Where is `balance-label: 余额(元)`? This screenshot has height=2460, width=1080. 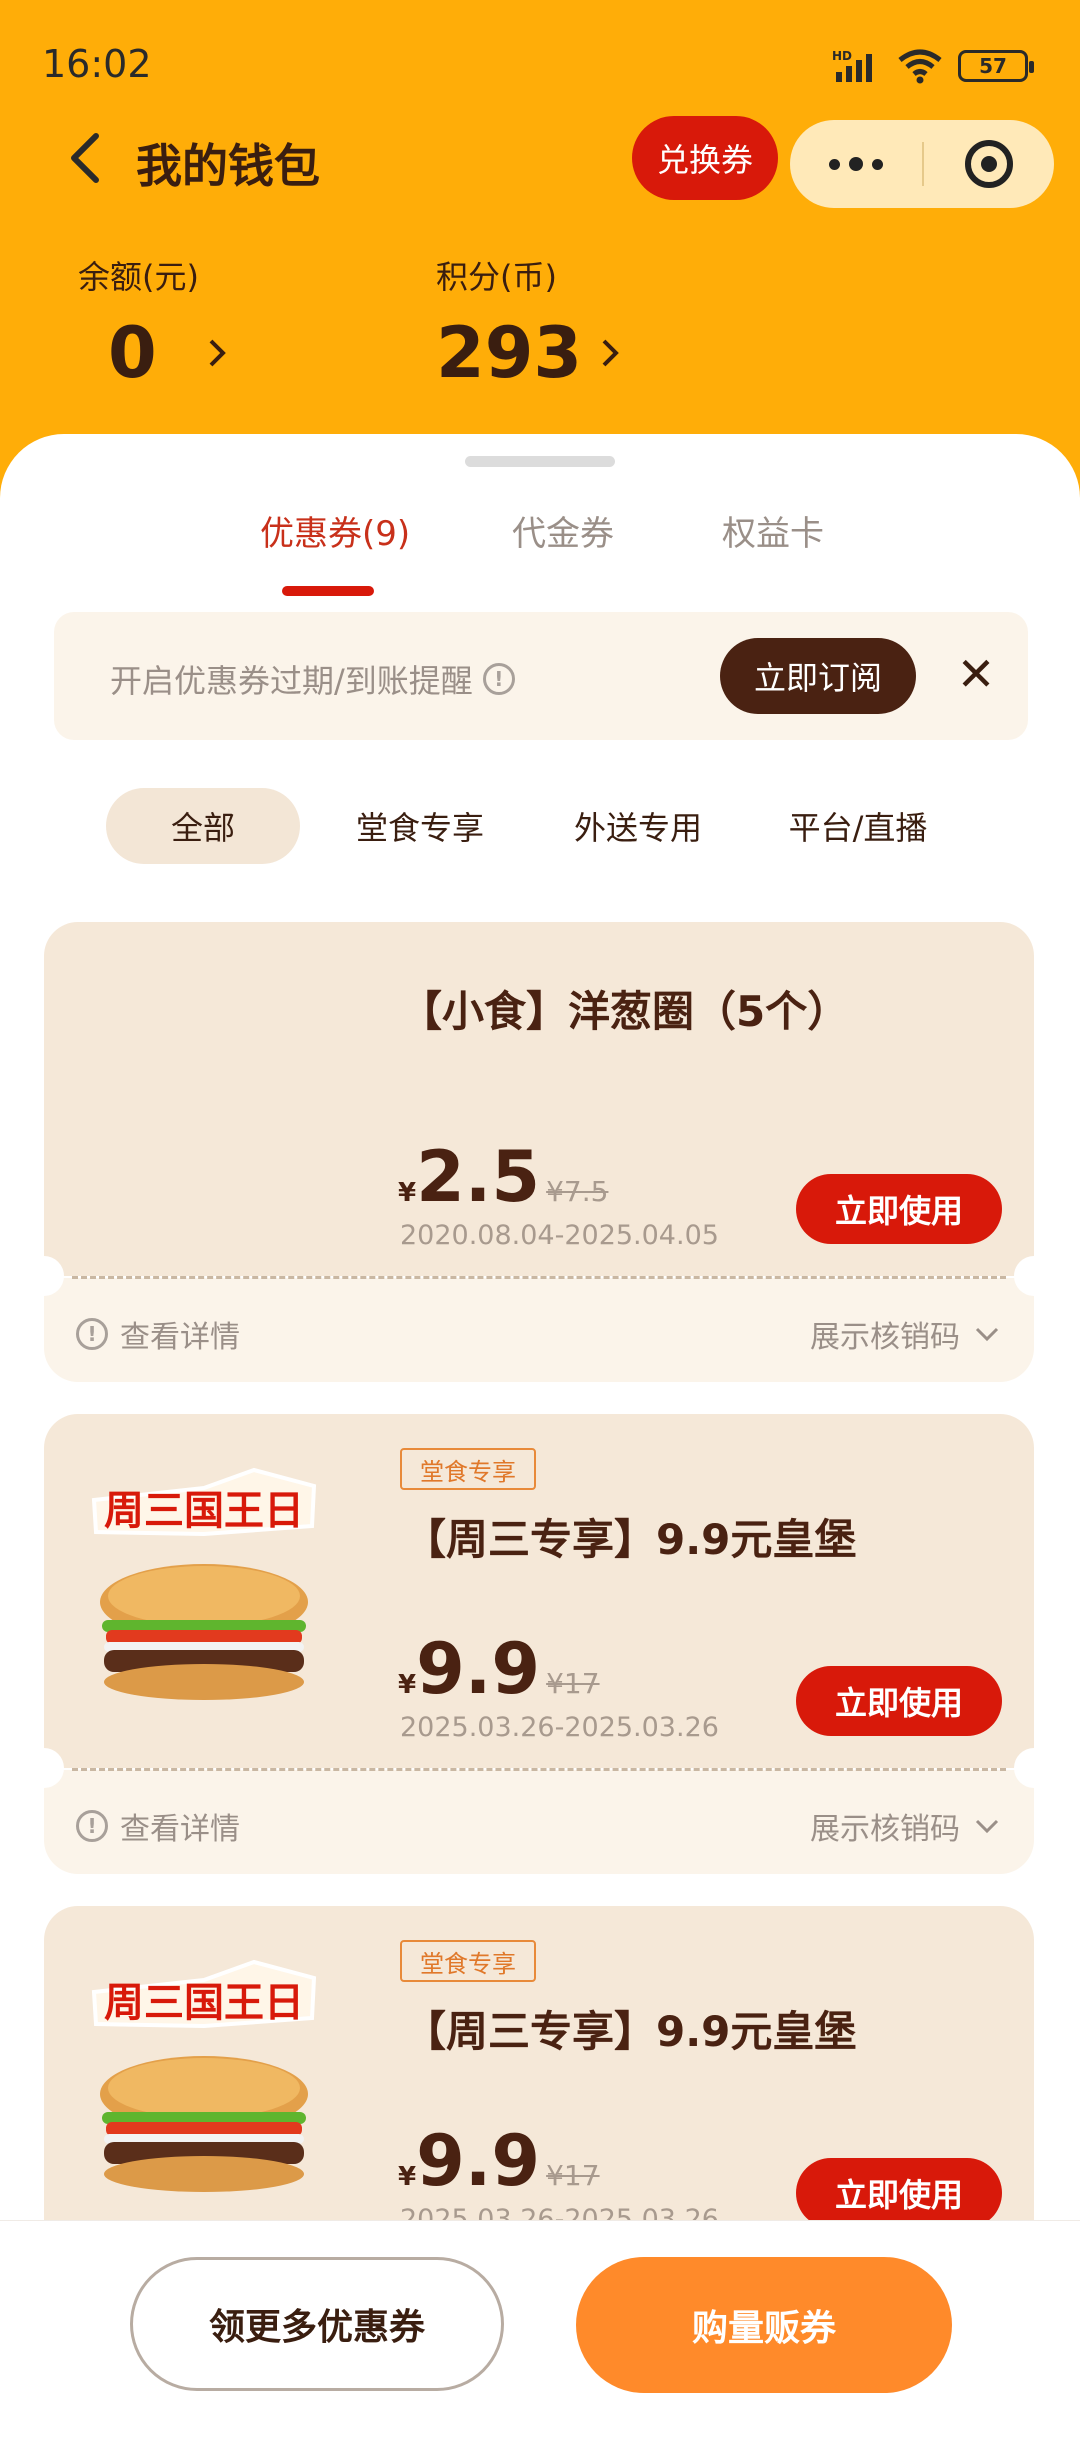
balance-label: 余额(元) is located at coordinates (138, 277).